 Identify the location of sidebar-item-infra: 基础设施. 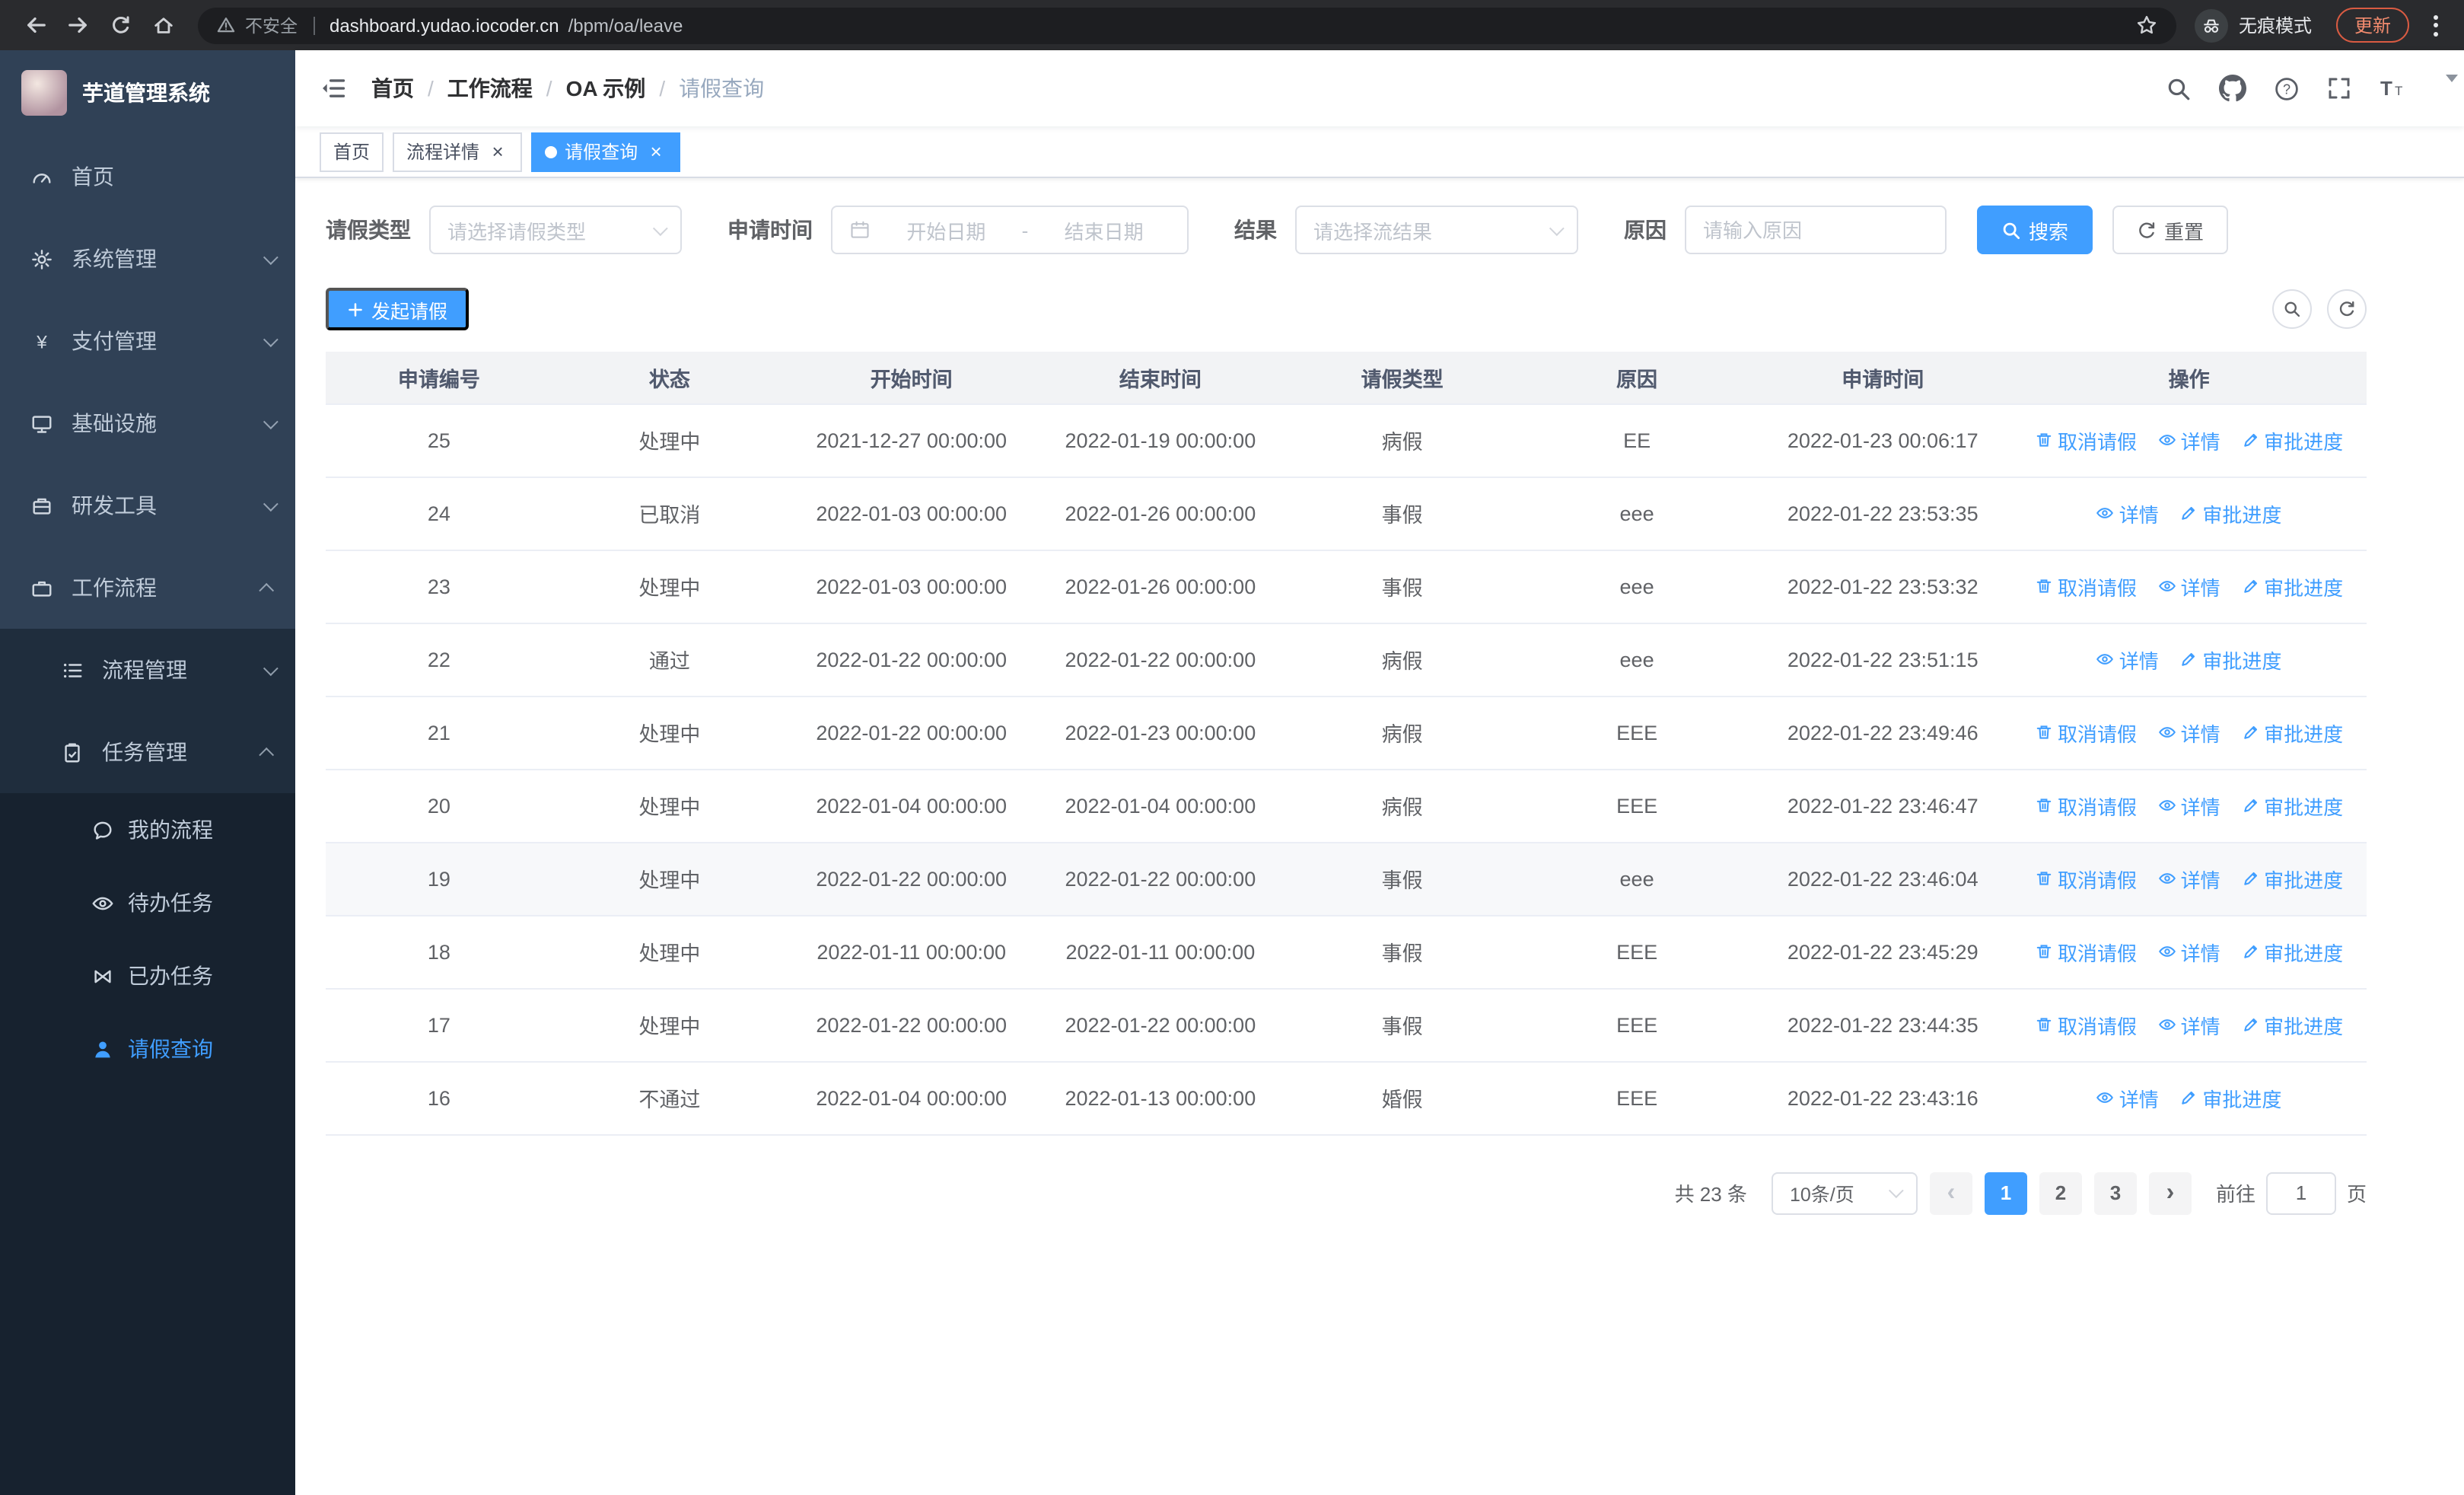
(147, 423).